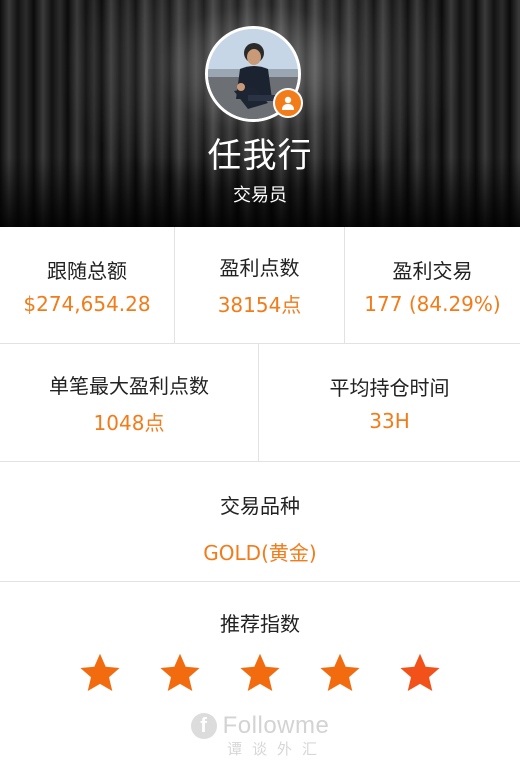 The image size is (520, 780). I want to click on stat-label: 盈利交易, so click(432, 270).